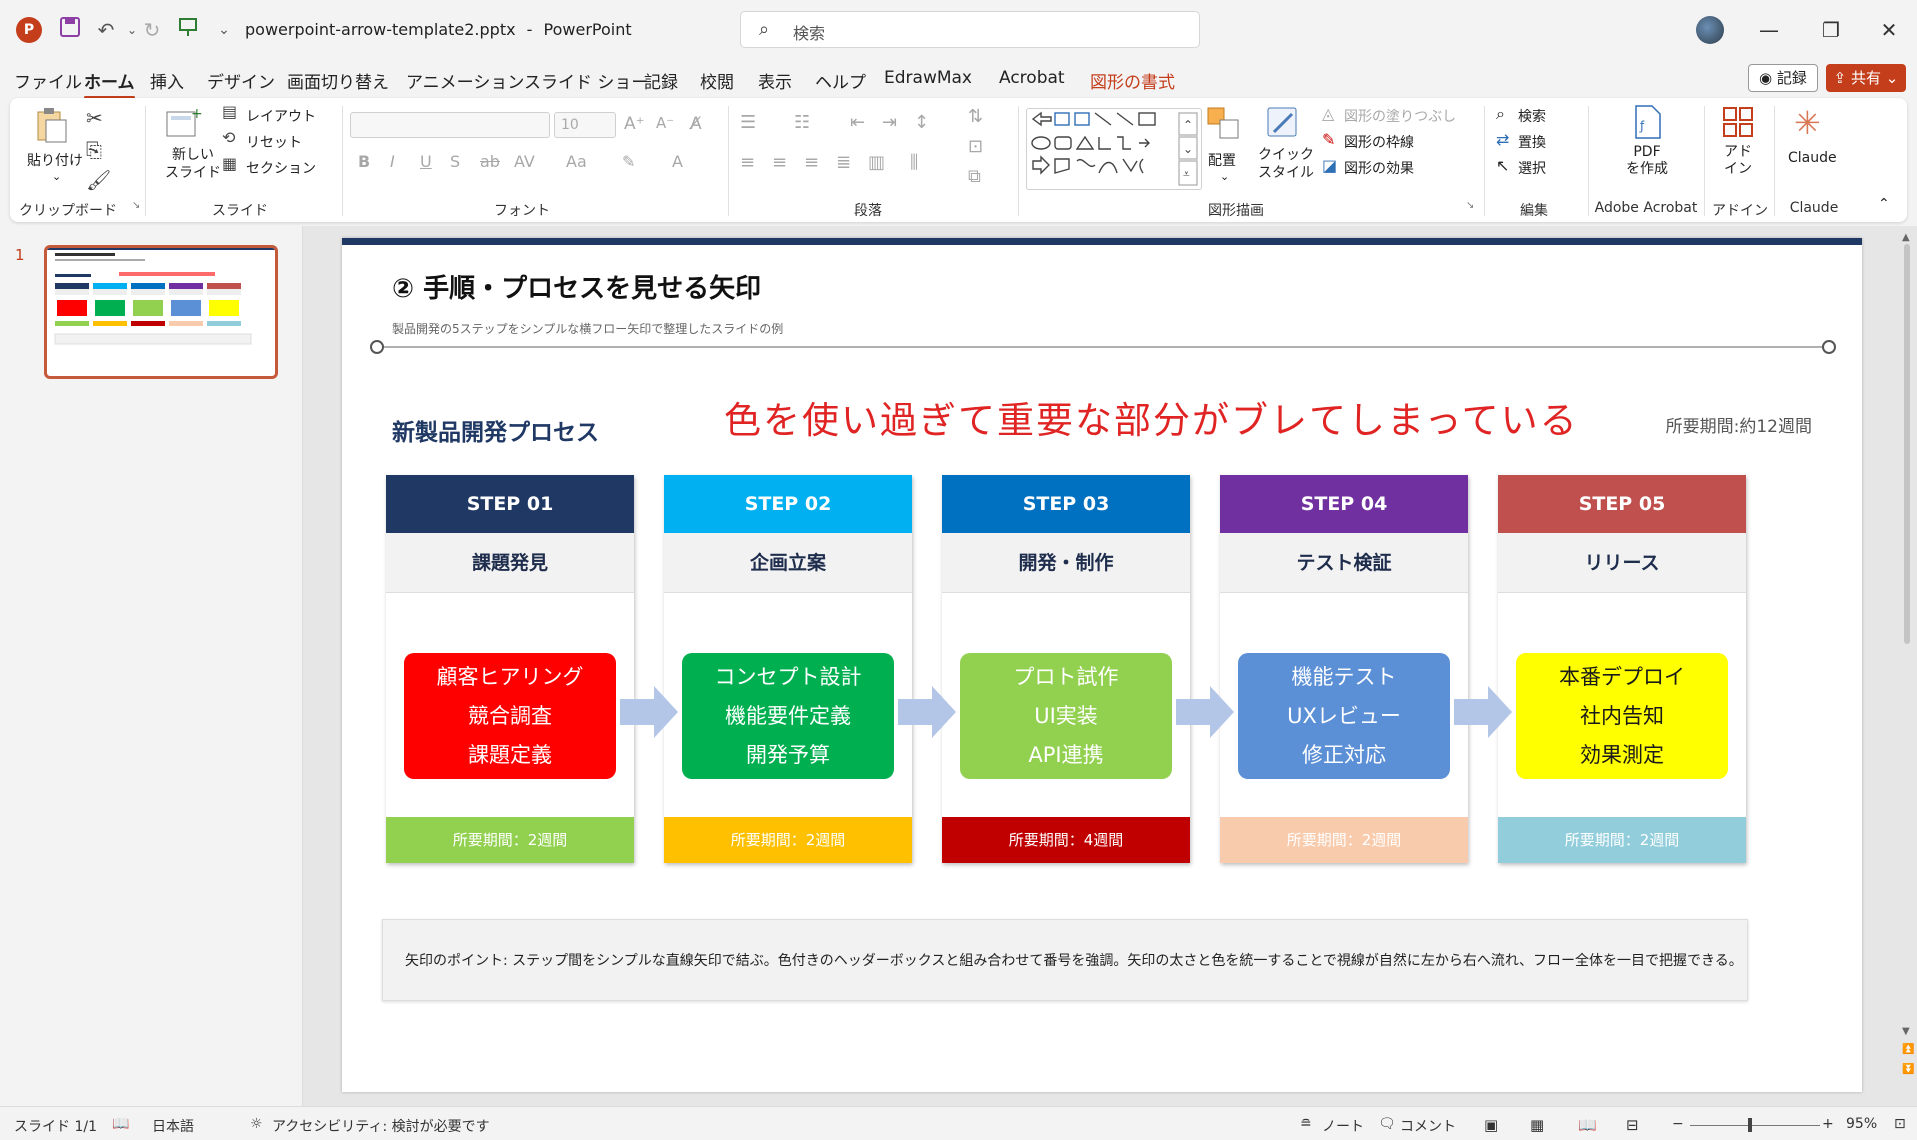  Describe the element at coordinates (788, 716) in the screenshot. I see `step-task-box: コンセプト設計 機能要件定義 開発予算` at that location.